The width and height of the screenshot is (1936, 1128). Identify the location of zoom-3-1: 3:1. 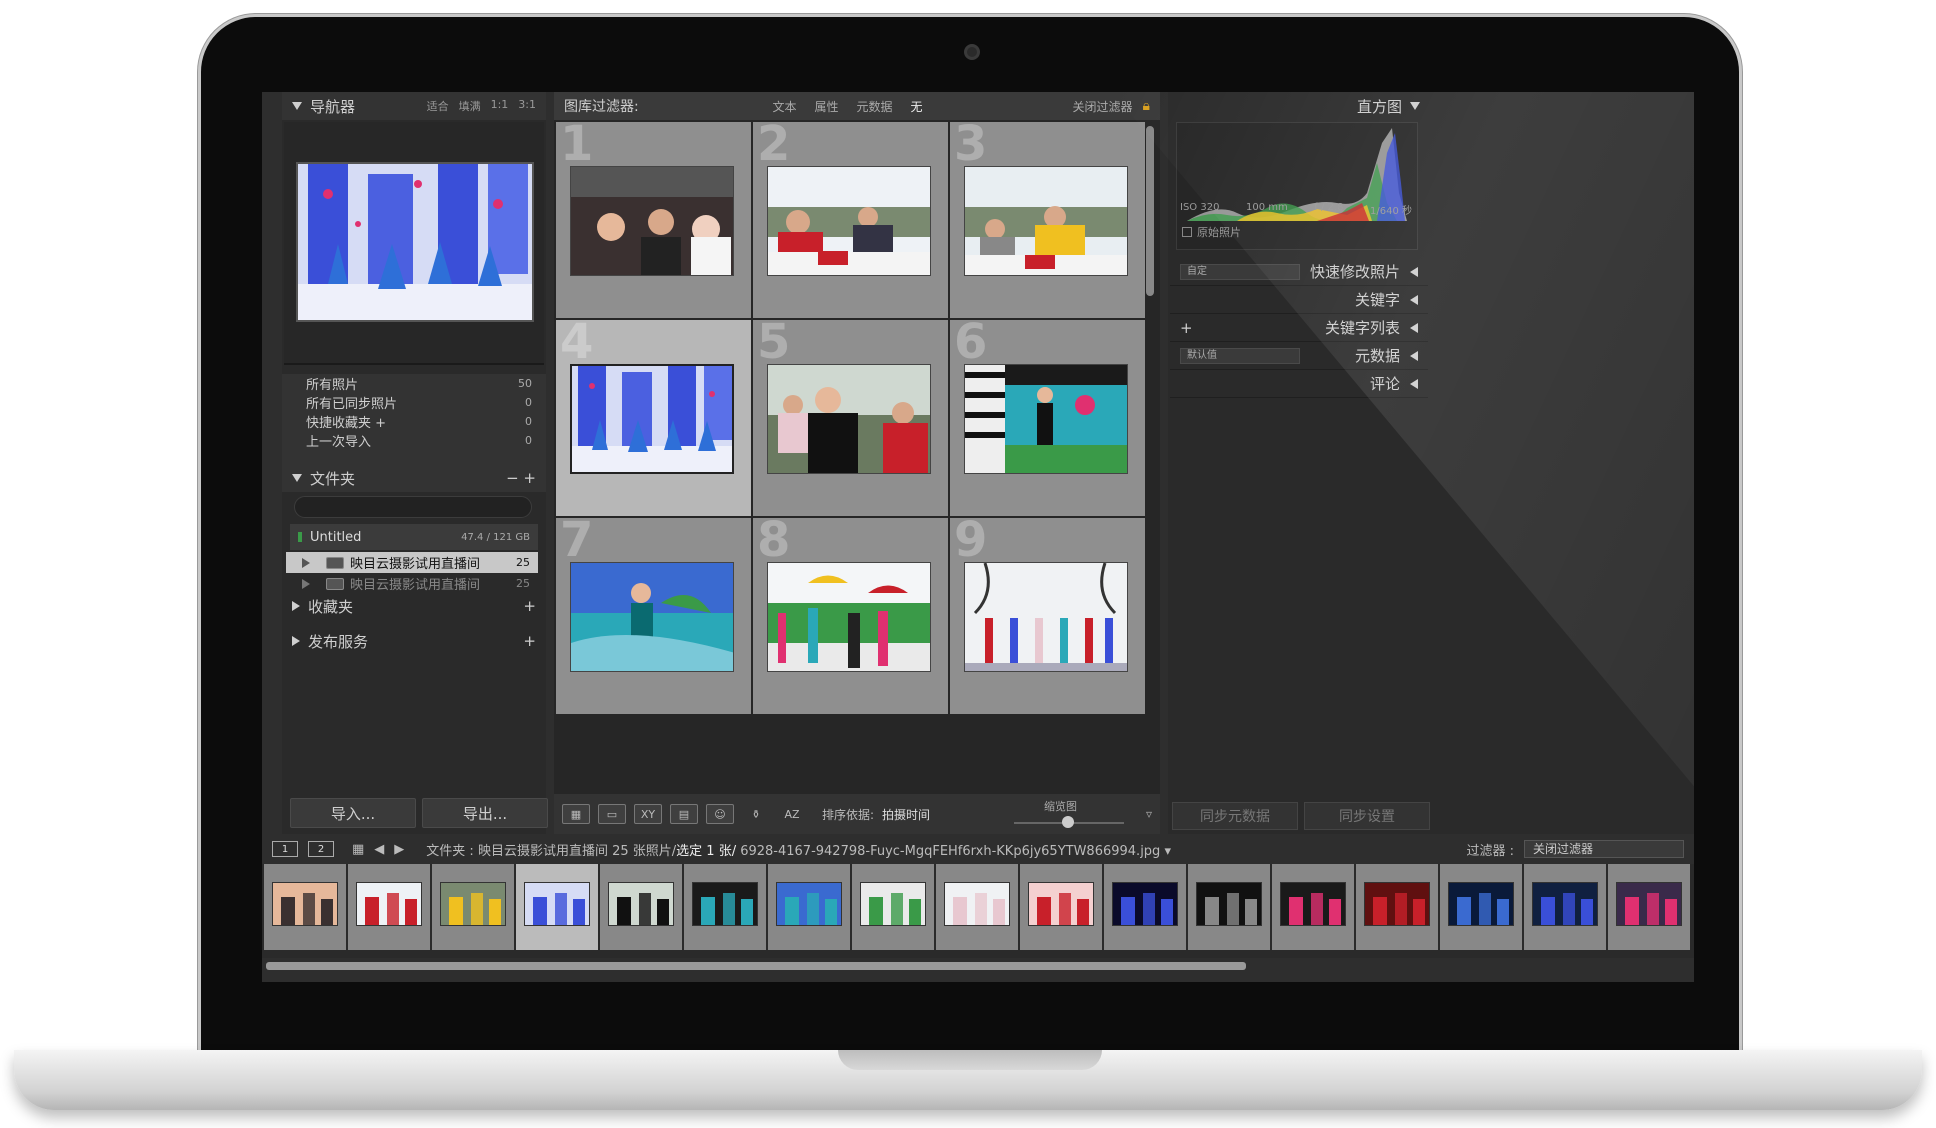
(527, 106).